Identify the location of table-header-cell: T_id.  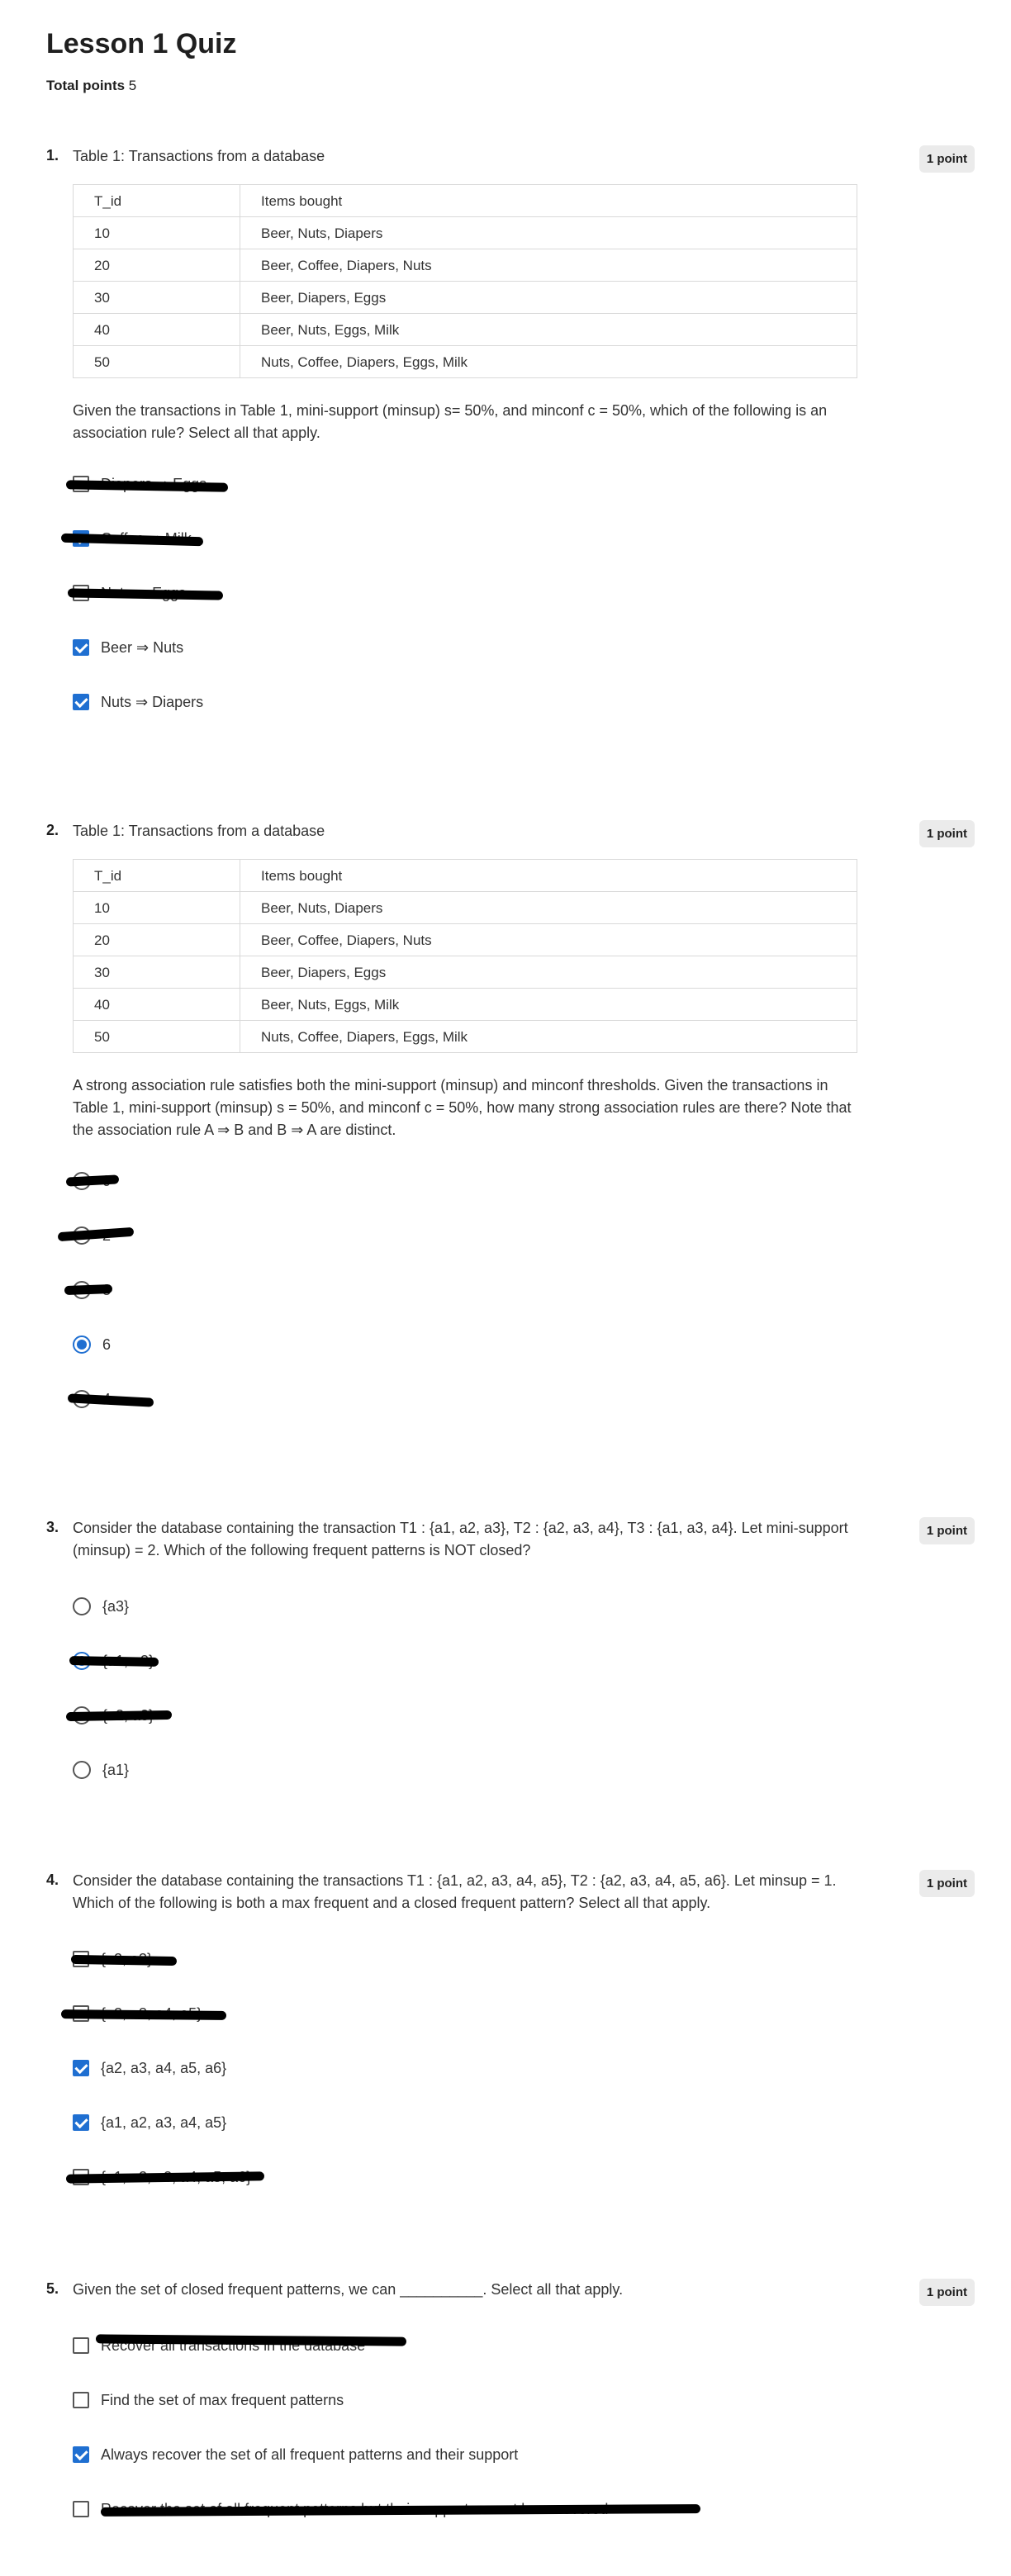
(156, 875).